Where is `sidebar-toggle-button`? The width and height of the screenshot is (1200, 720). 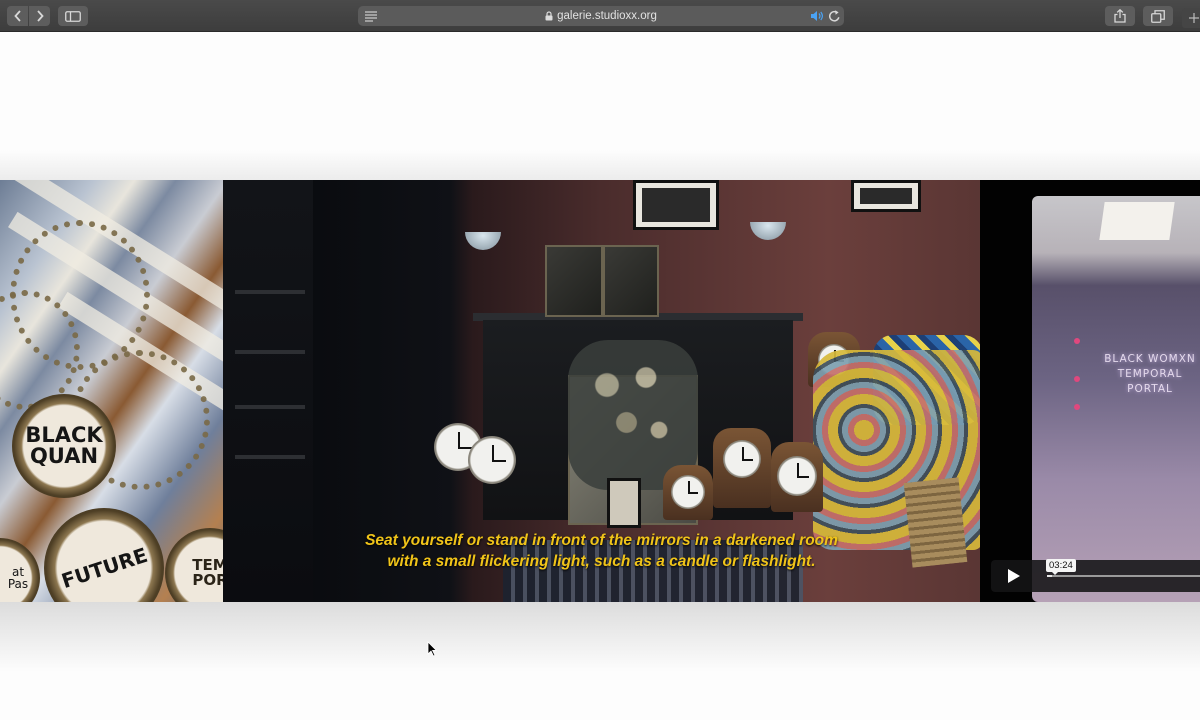 sidebar-toggle-button is located at coordinates (73, 16).